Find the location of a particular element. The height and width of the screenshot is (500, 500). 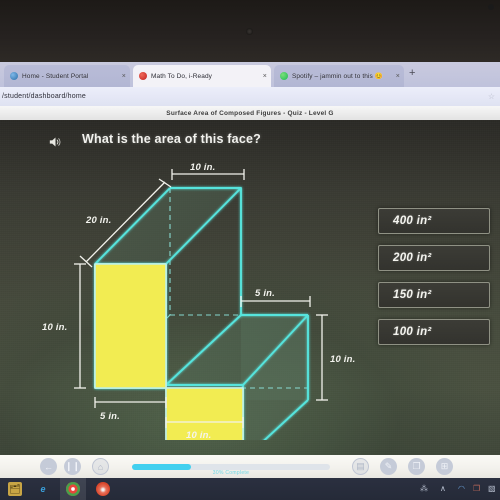

home-button: ⌂ is located at coordinates (100, 466).